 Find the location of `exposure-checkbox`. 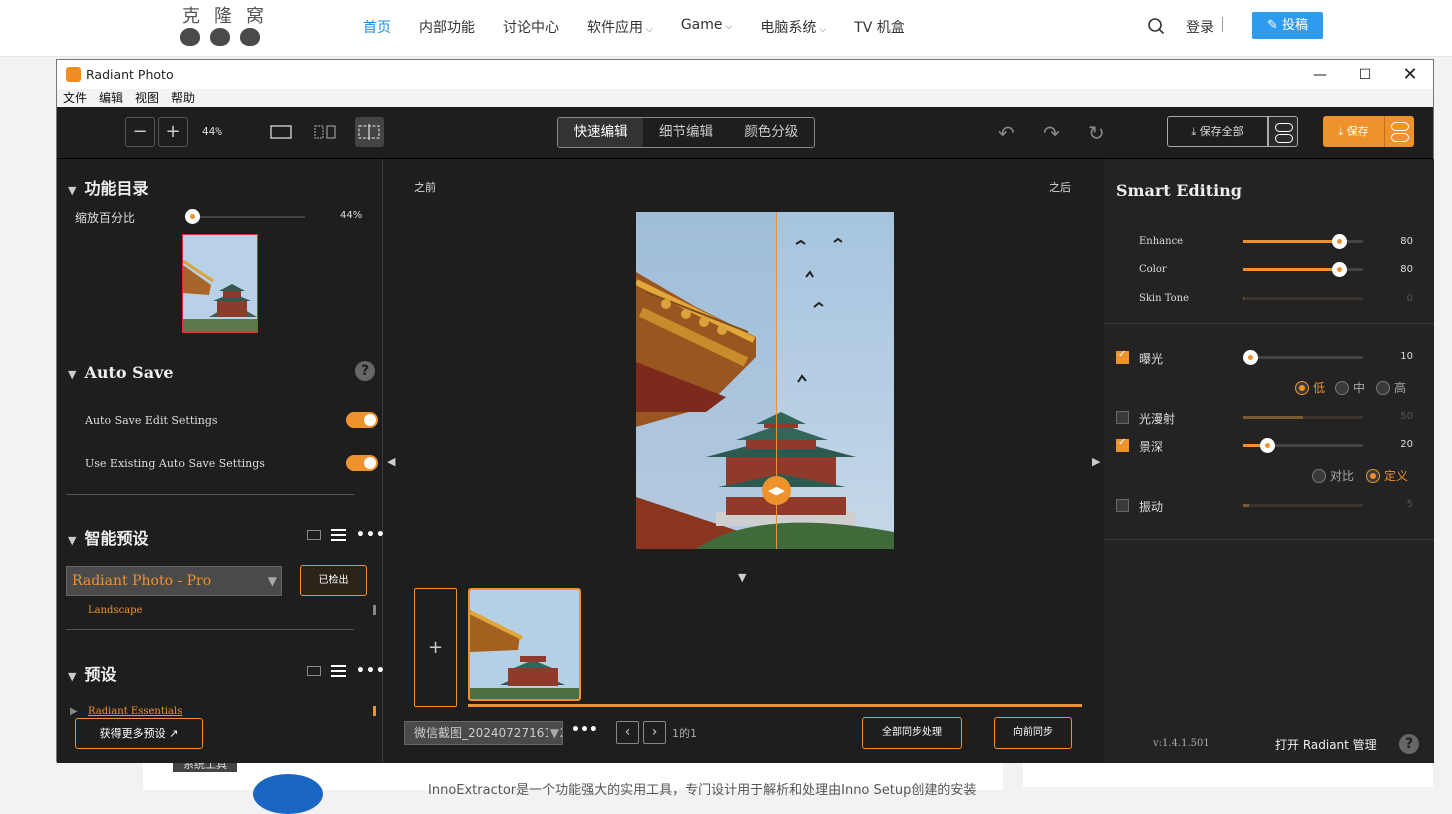

exposure-checkbox is located at coordinates (1122, 356).